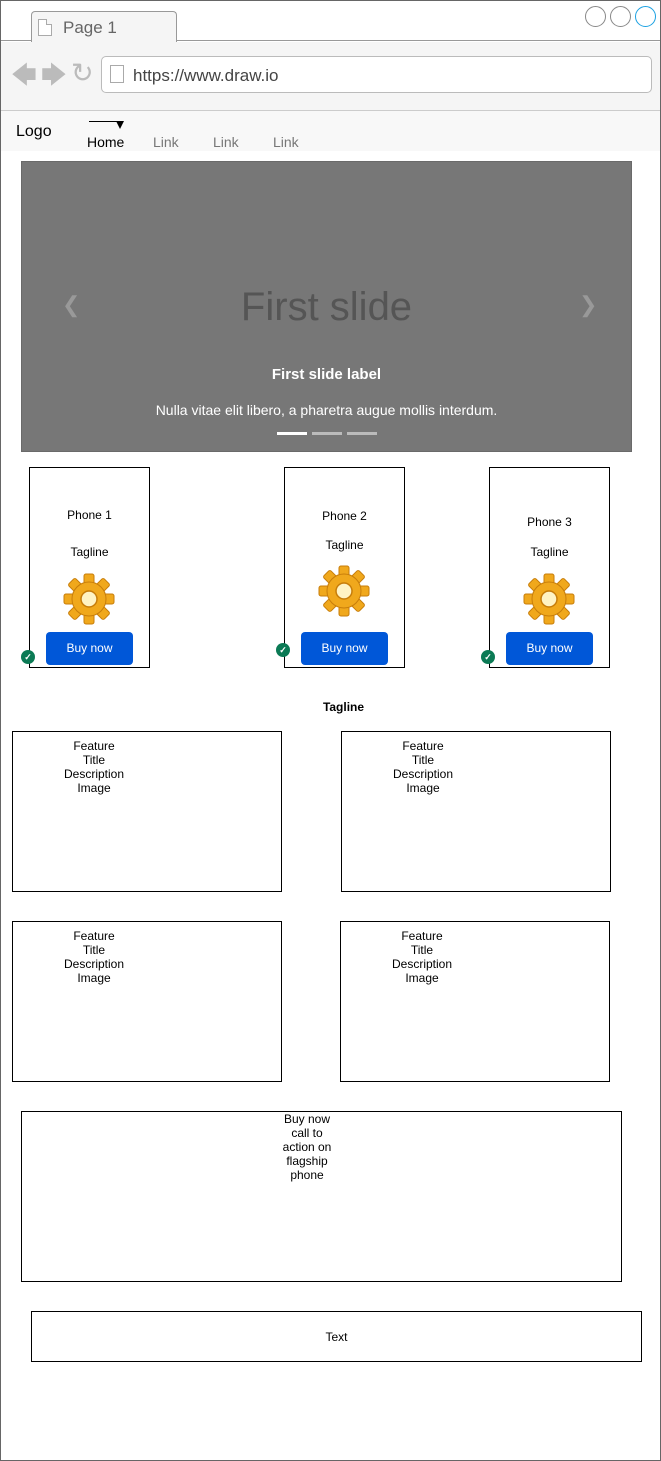 The width and height of the screenshot is (661, 1461). I want to click on nav-link-3: Link, so click(226, 142).